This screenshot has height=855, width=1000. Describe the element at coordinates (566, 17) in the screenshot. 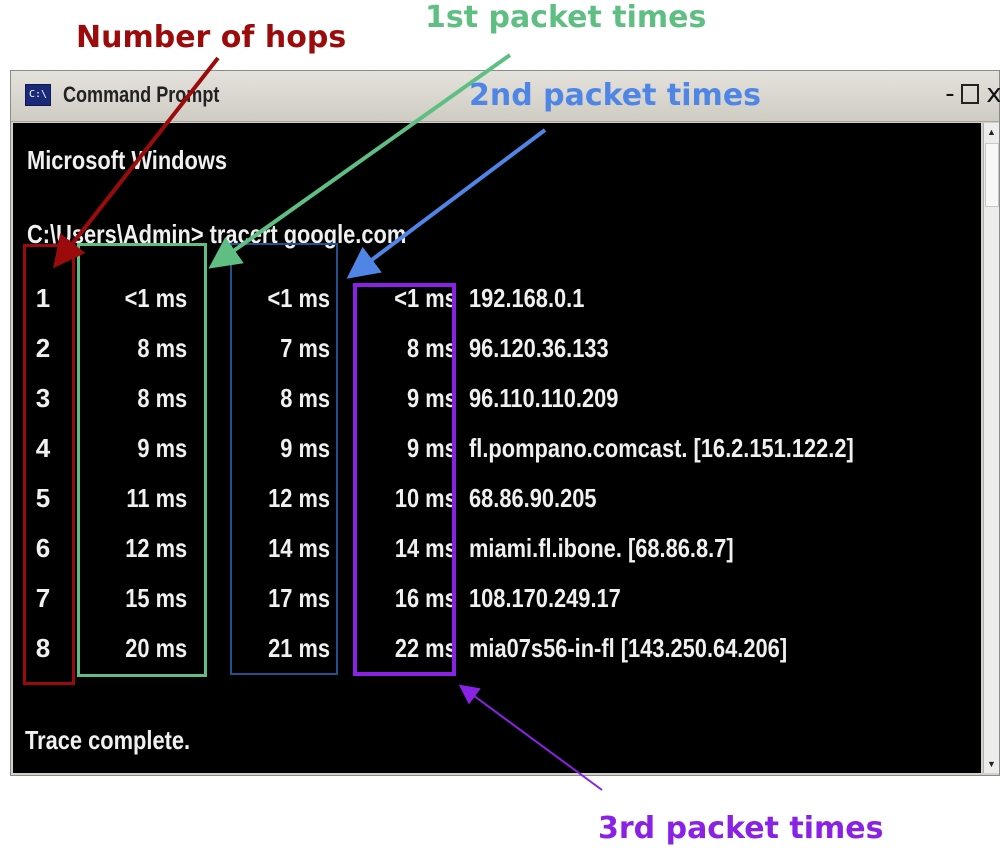

I see `annotation-1st-packet-times: 1st packet times` at that location.